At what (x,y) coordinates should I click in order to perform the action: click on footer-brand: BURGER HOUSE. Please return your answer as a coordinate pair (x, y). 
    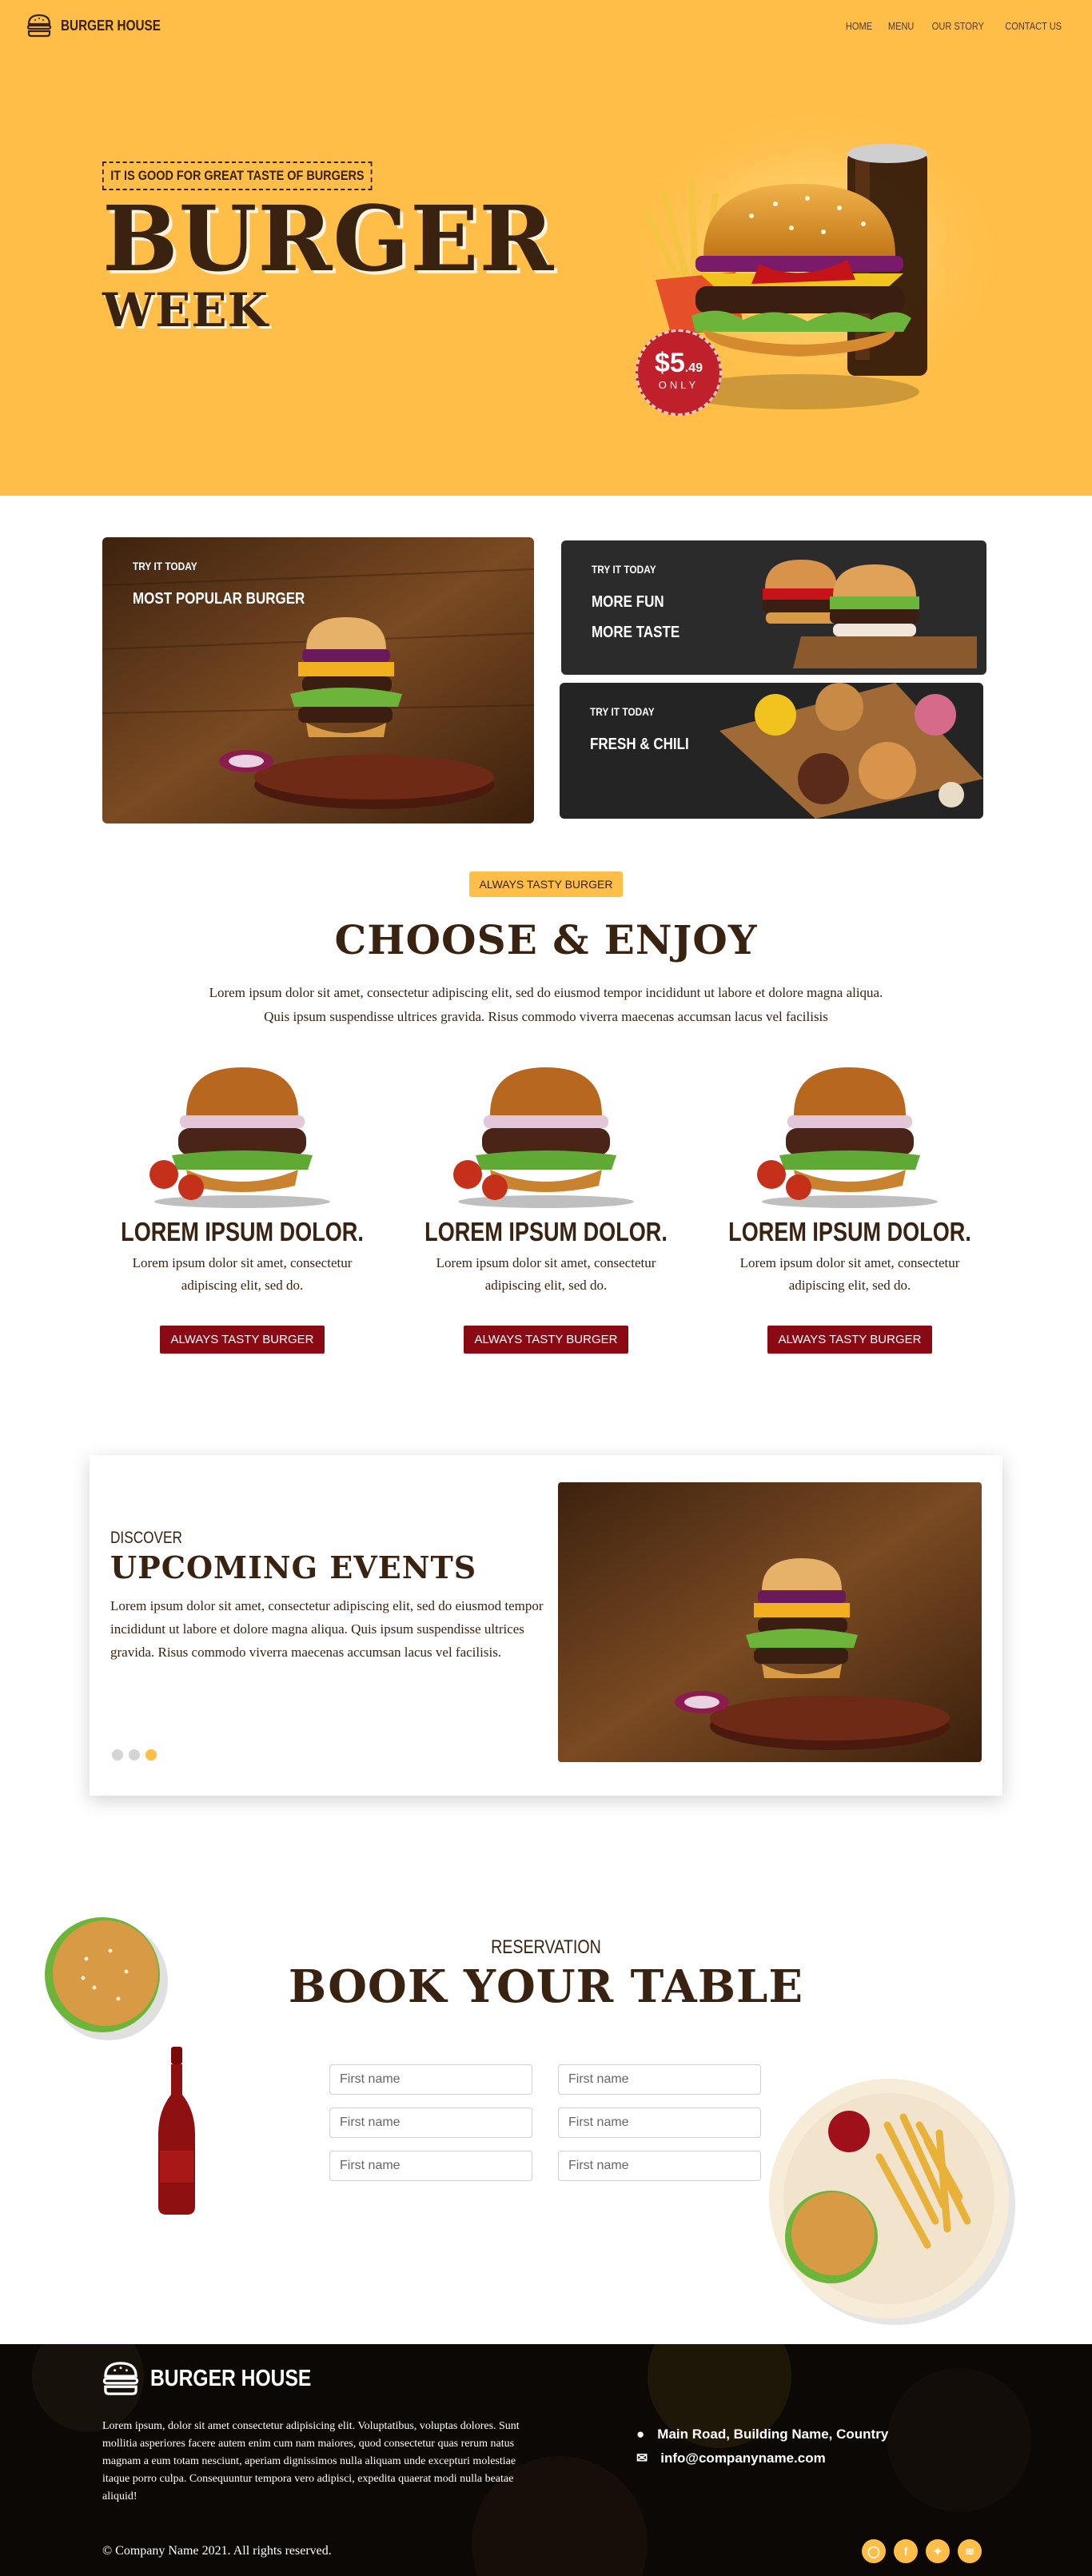
    Looking at the image, I should click on (220, 2379).